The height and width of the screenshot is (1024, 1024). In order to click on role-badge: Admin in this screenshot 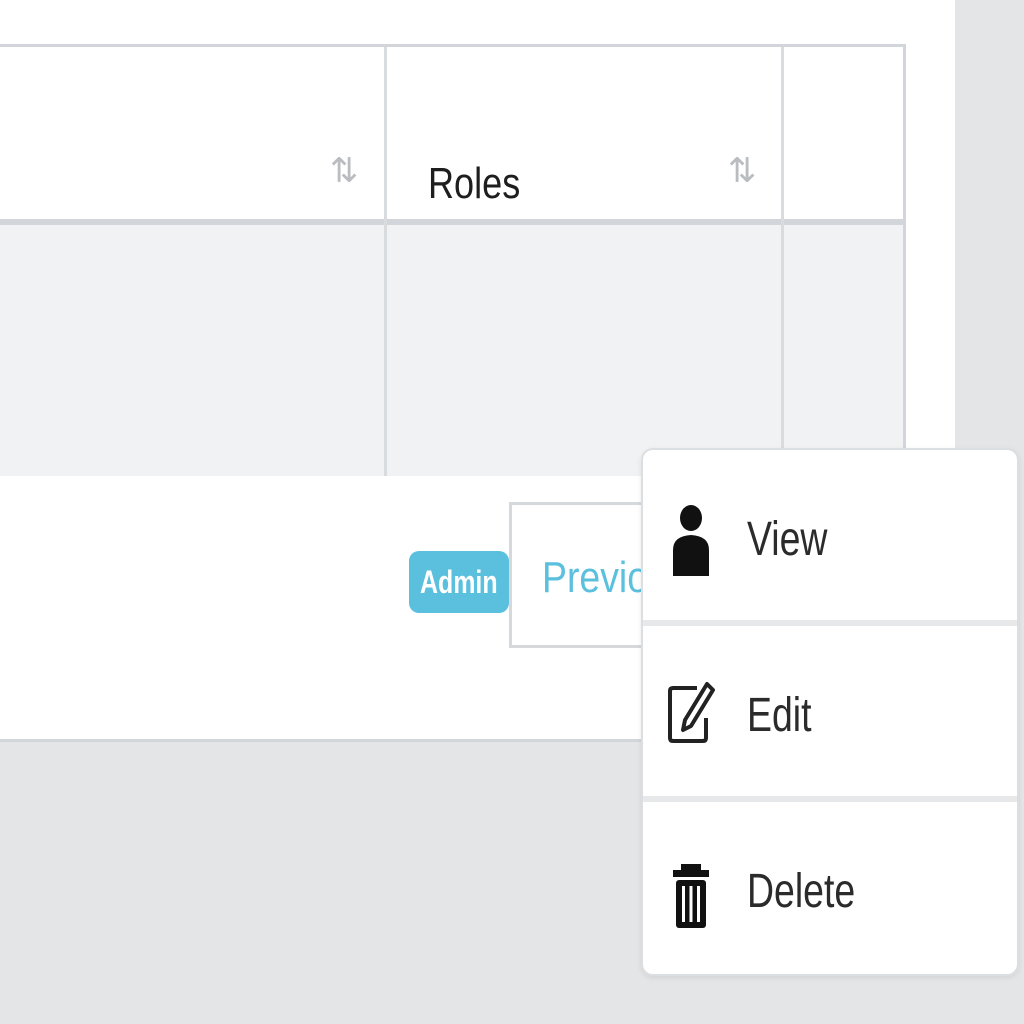, I will do `click(459, 582)`.